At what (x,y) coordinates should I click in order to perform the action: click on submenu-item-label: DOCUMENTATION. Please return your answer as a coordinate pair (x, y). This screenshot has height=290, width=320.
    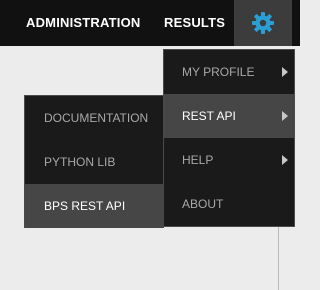
    Looking at the image, I should click on (96, 118).